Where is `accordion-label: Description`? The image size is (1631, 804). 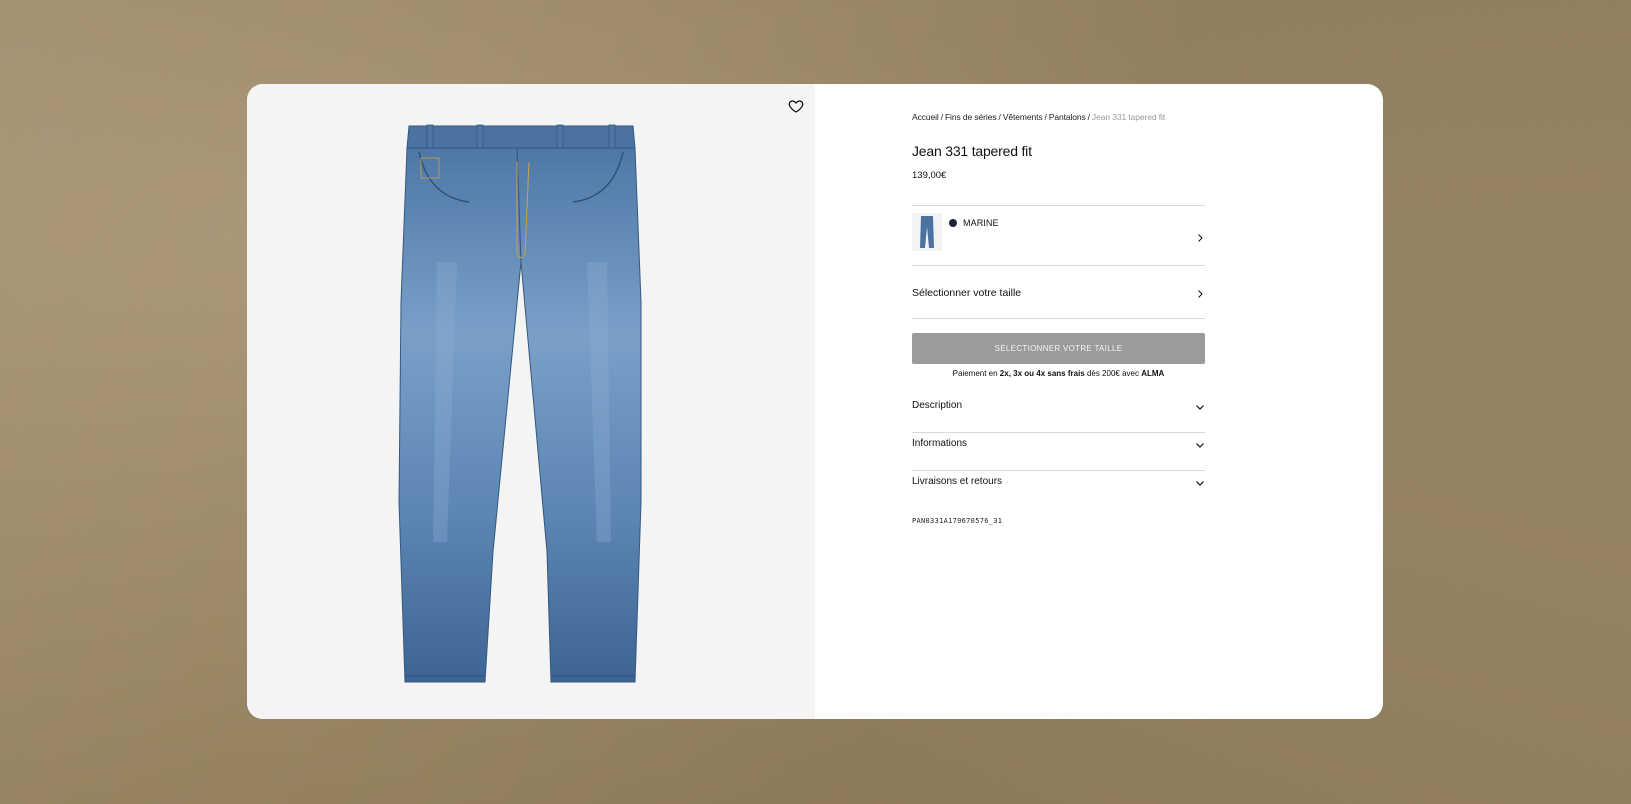 accordion-label: Description is located at coordinates (937, 405).